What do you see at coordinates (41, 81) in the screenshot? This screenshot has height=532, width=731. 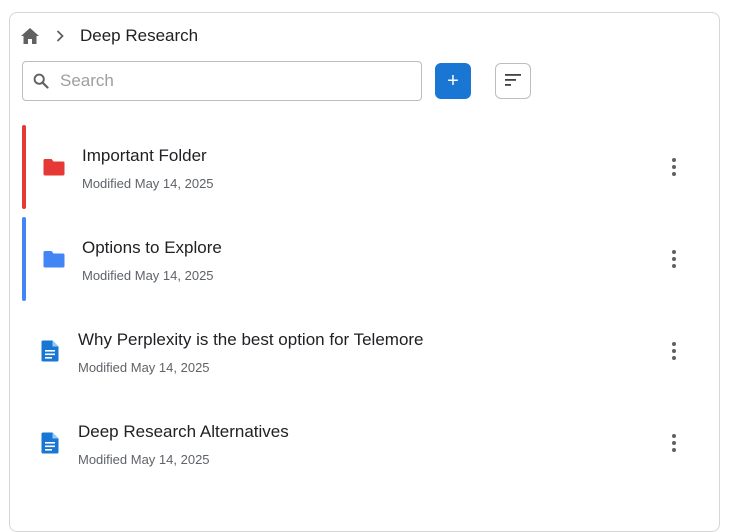 I see `search-icon` at bounding box center [41, 81].